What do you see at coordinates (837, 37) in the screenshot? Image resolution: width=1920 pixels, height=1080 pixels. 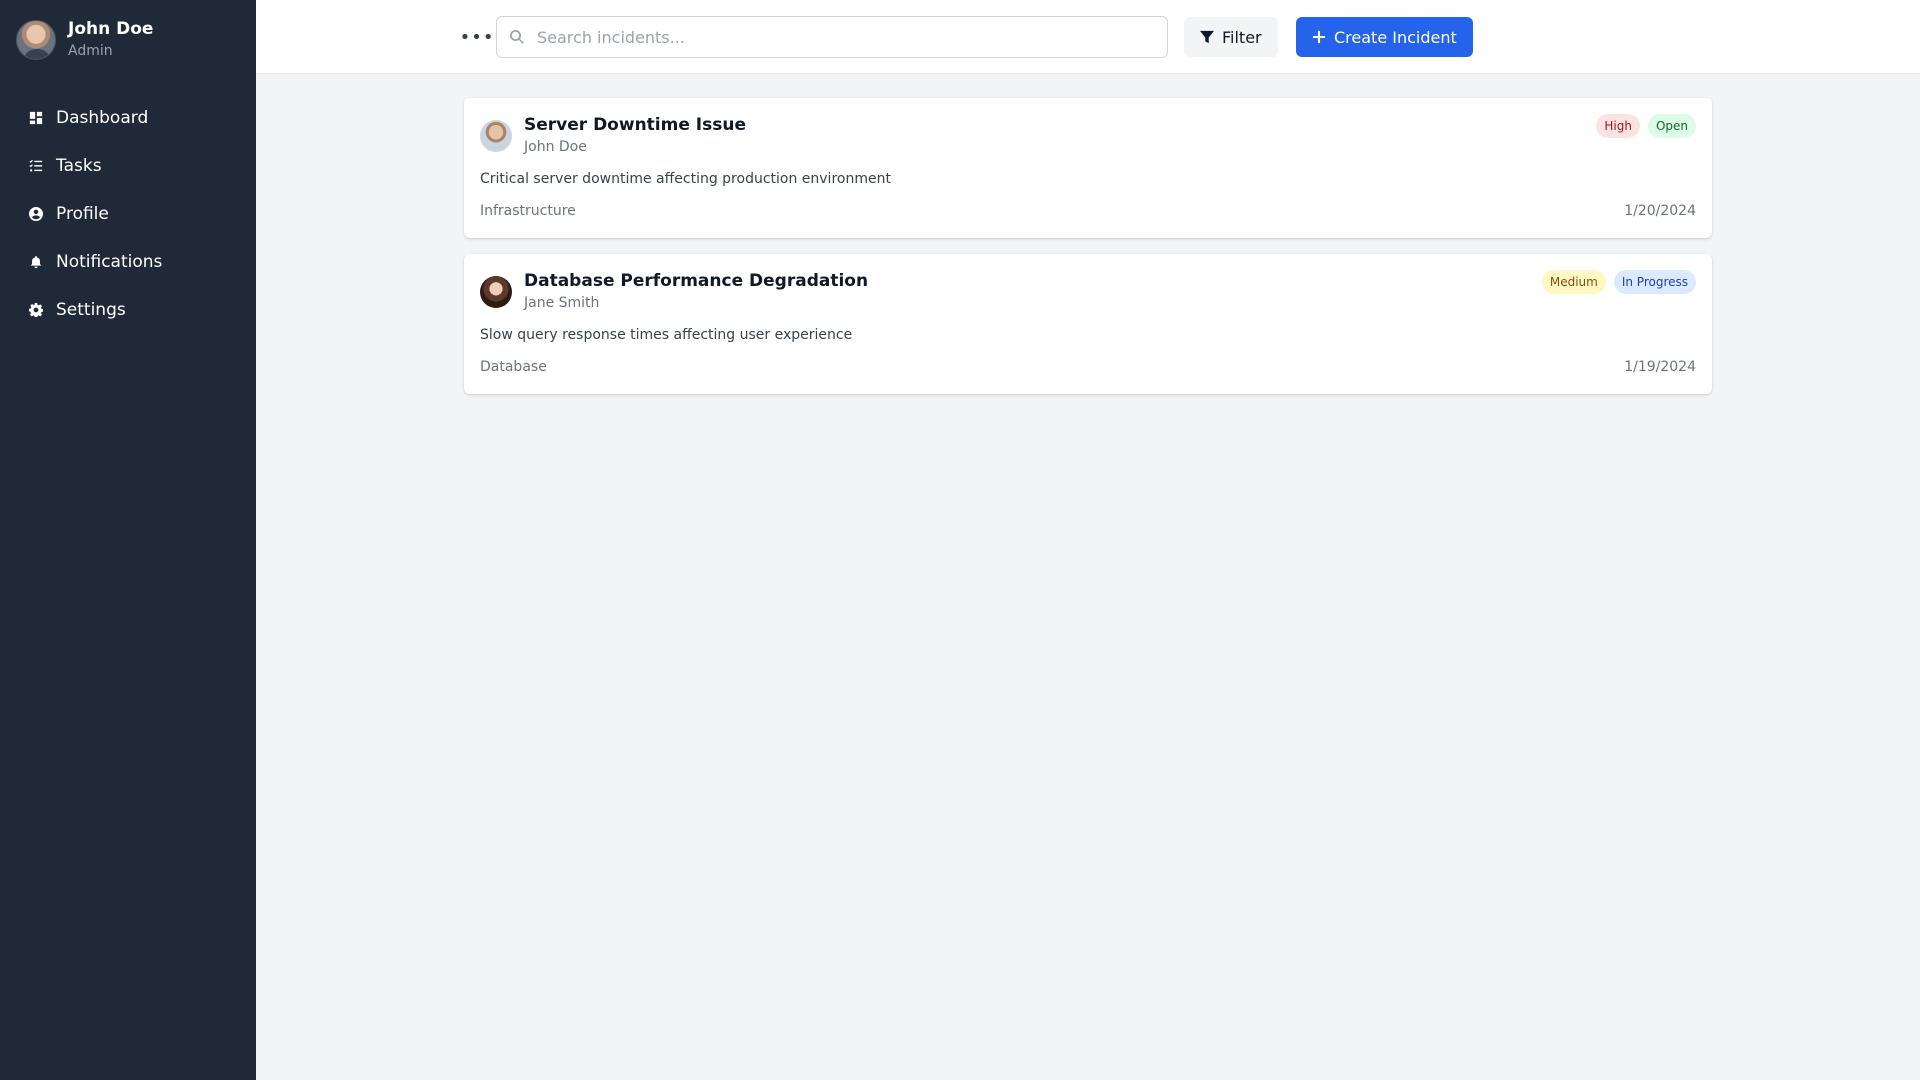 I see `search-input` at bounding box center [837, 37].